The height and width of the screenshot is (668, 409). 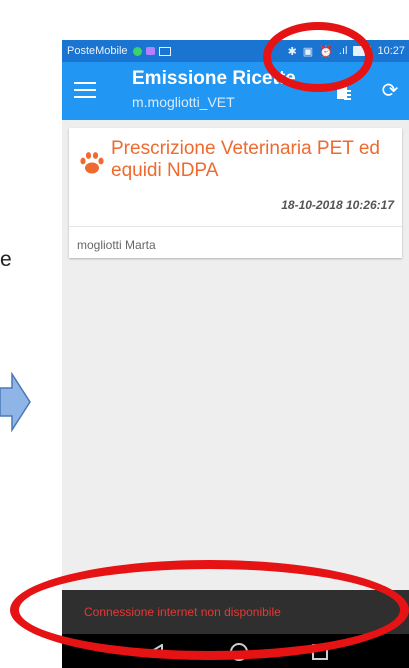 What do you see at coordinates (150, 51) in the screenshot?
I see `app-notification-icon` at bounding box center [150, 51].